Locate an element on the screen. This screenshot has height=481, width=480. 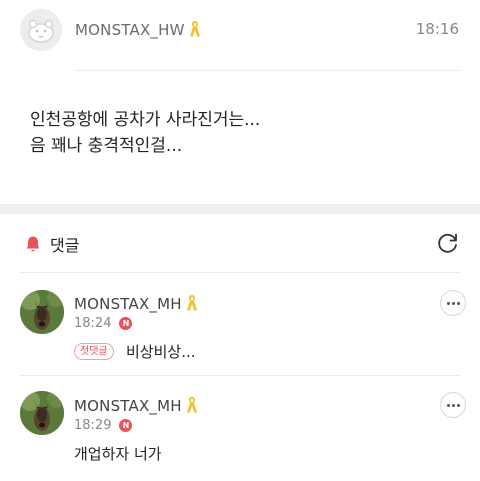
post-author: MONSTAX_HW is located at coordinates (138, 29).